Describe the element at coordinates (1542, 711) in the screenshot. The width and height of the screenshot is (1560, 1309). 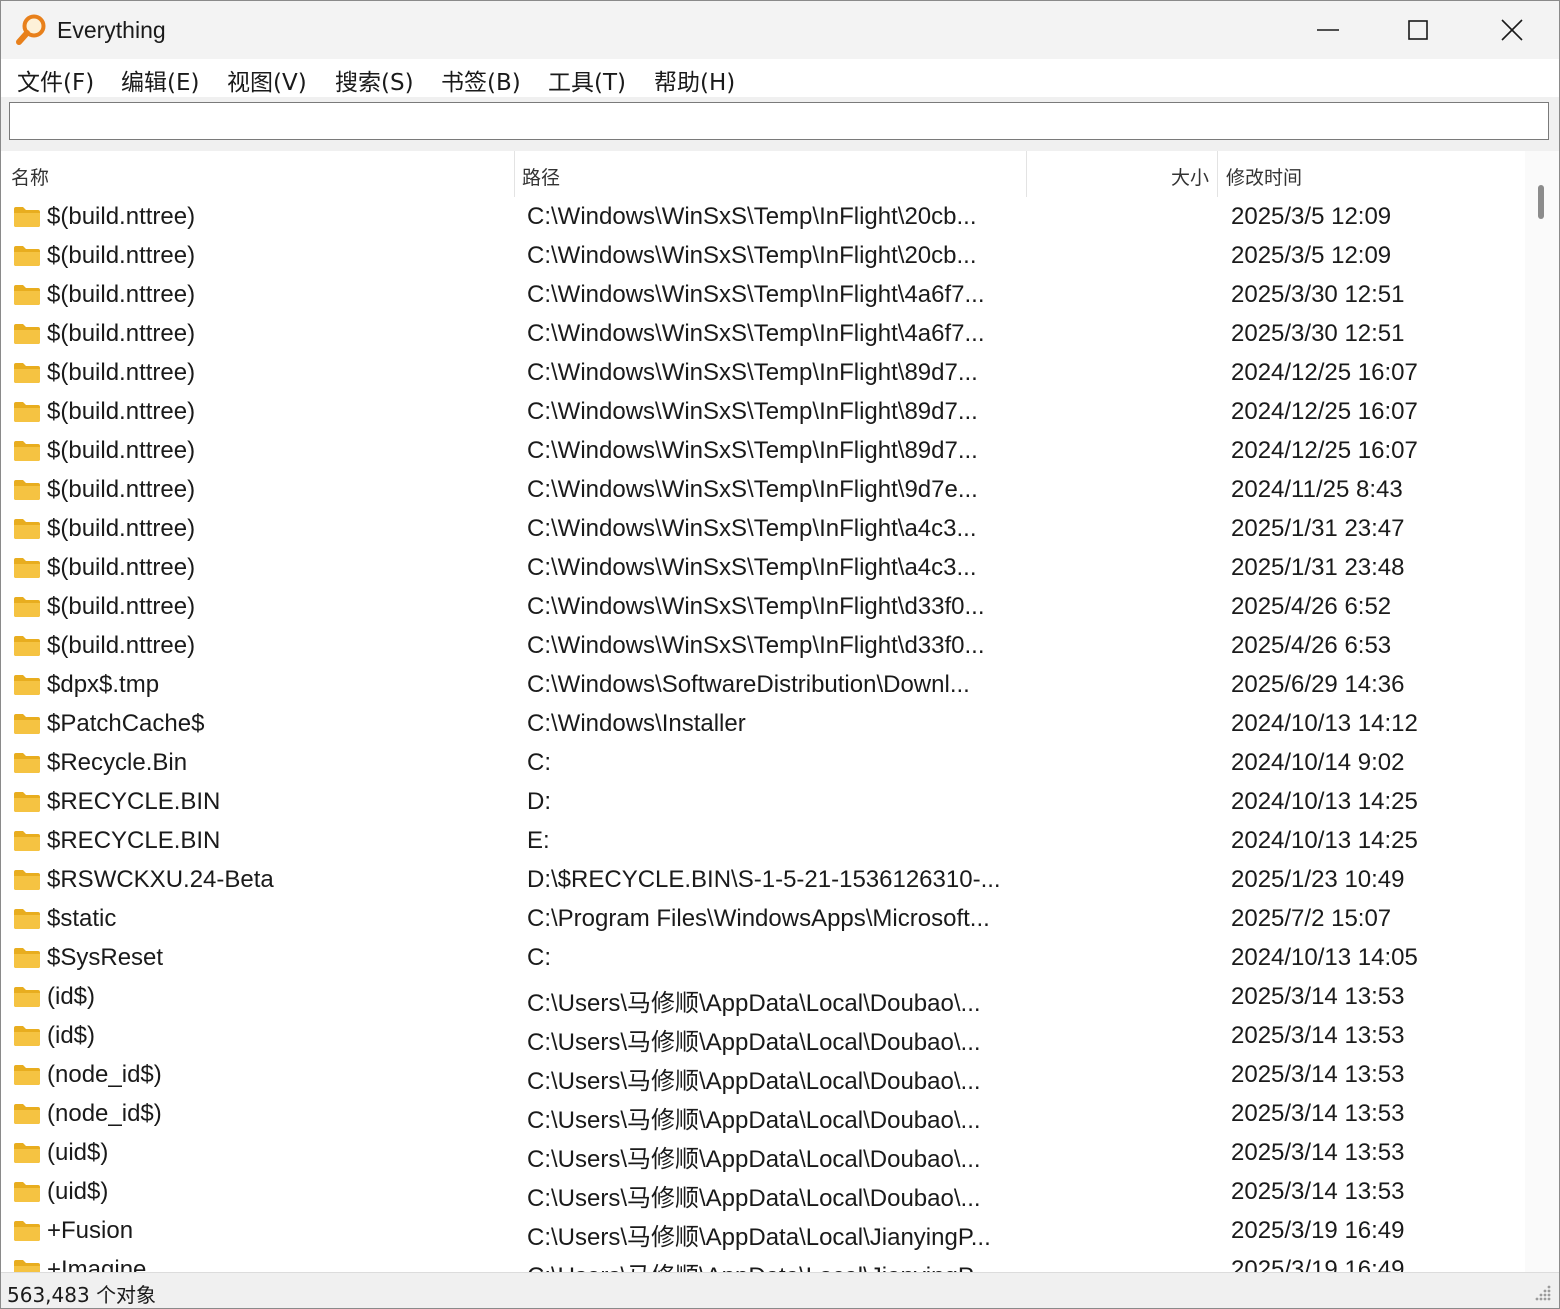
I see `vertical-scrollbar` at that location.